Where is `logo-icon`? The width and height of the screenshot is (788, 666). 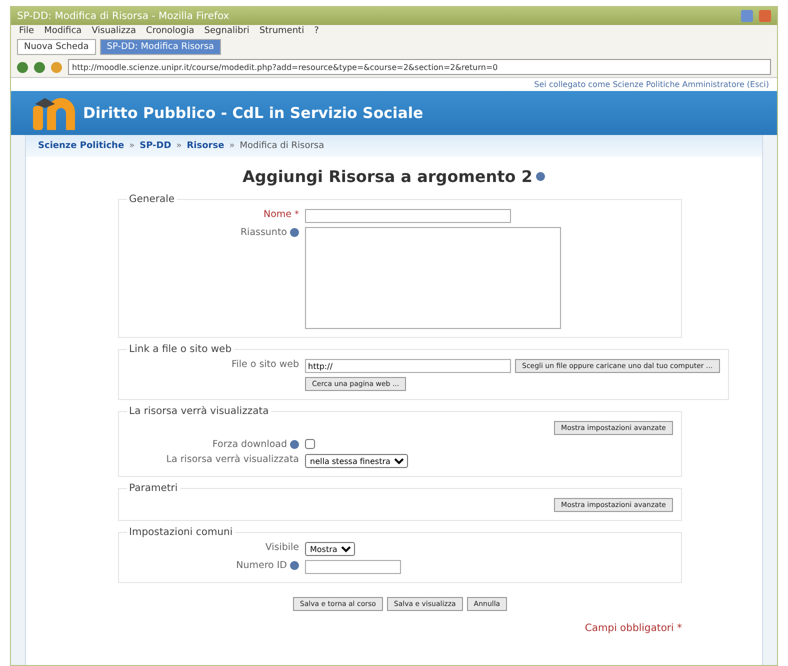
logo-icon is located at coordinates (54, 113).